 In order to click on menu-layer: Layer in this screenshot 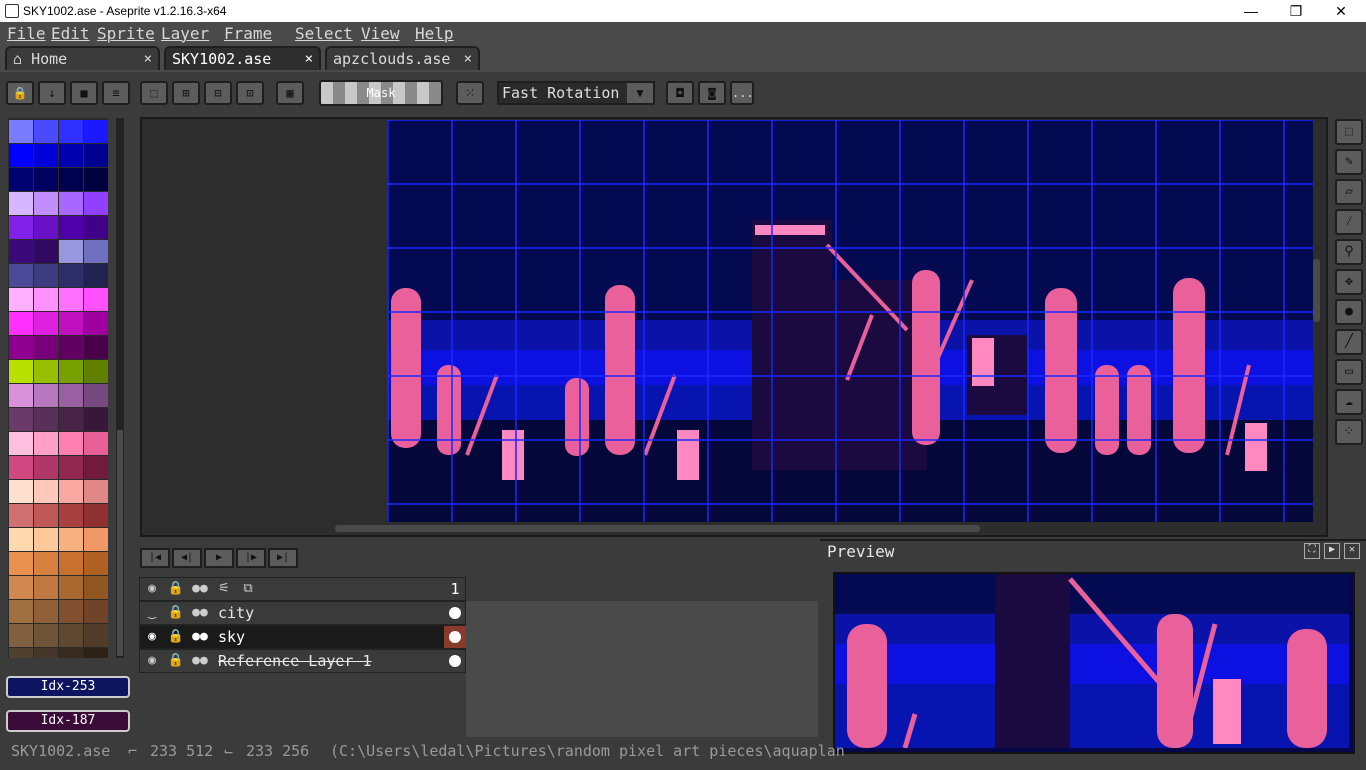, I will do `click(185, 33)`.